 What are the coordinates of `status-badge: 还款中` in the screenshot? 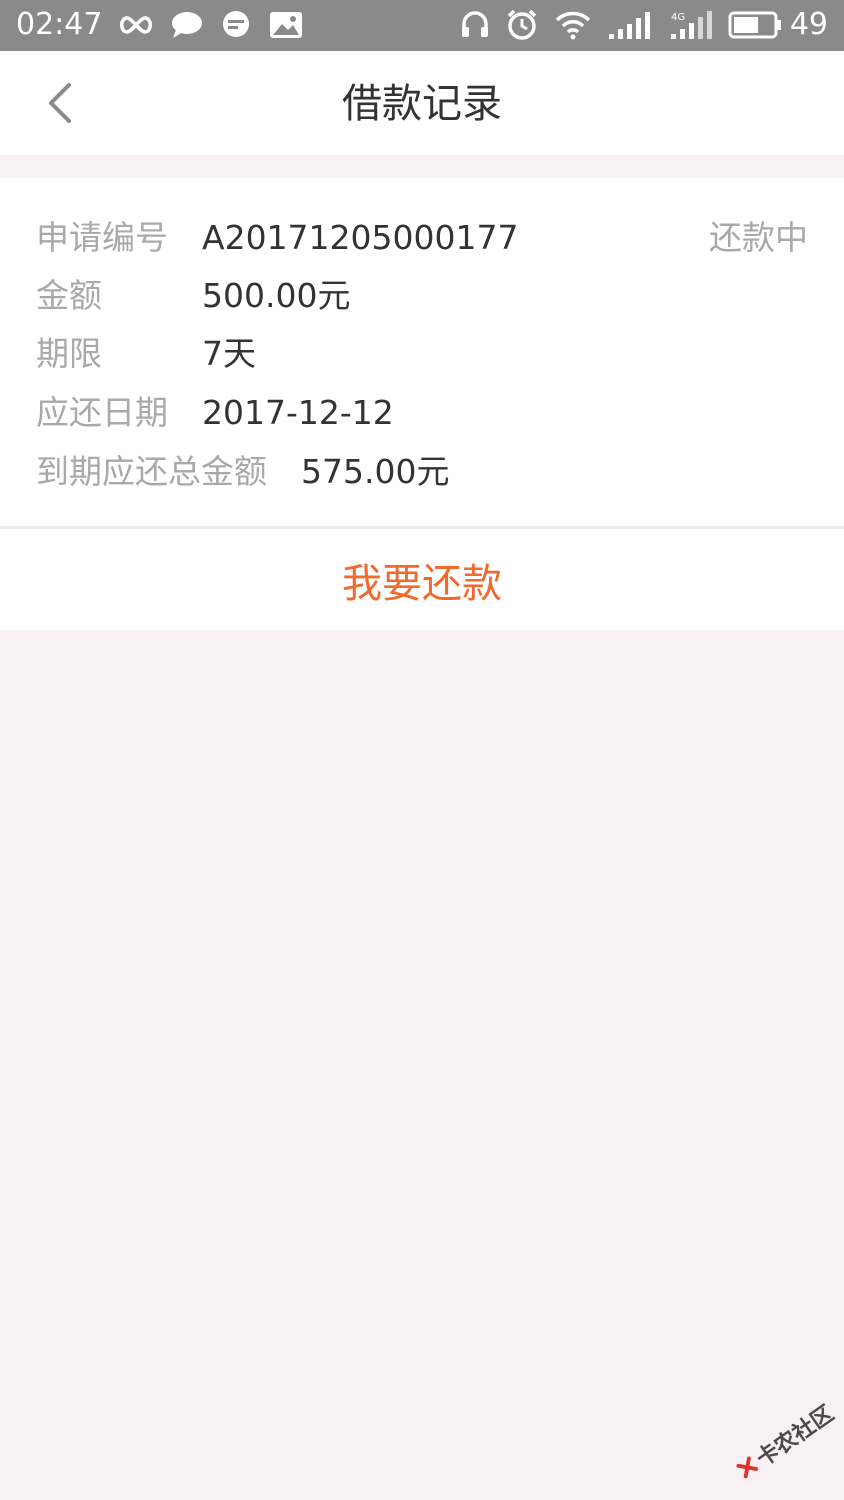 It's located at (758, 237).